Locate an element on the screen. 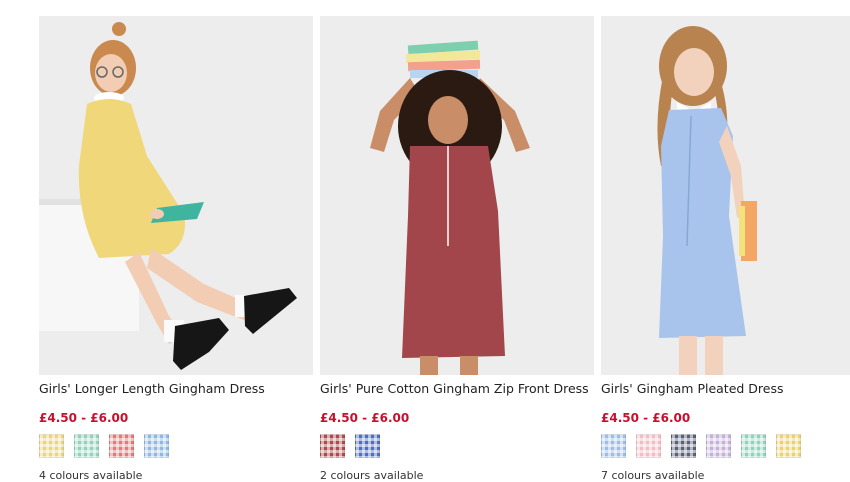 This screenshot has width=850, height=482. colours-available: 7 colours available is located at coordinates (653, 475).